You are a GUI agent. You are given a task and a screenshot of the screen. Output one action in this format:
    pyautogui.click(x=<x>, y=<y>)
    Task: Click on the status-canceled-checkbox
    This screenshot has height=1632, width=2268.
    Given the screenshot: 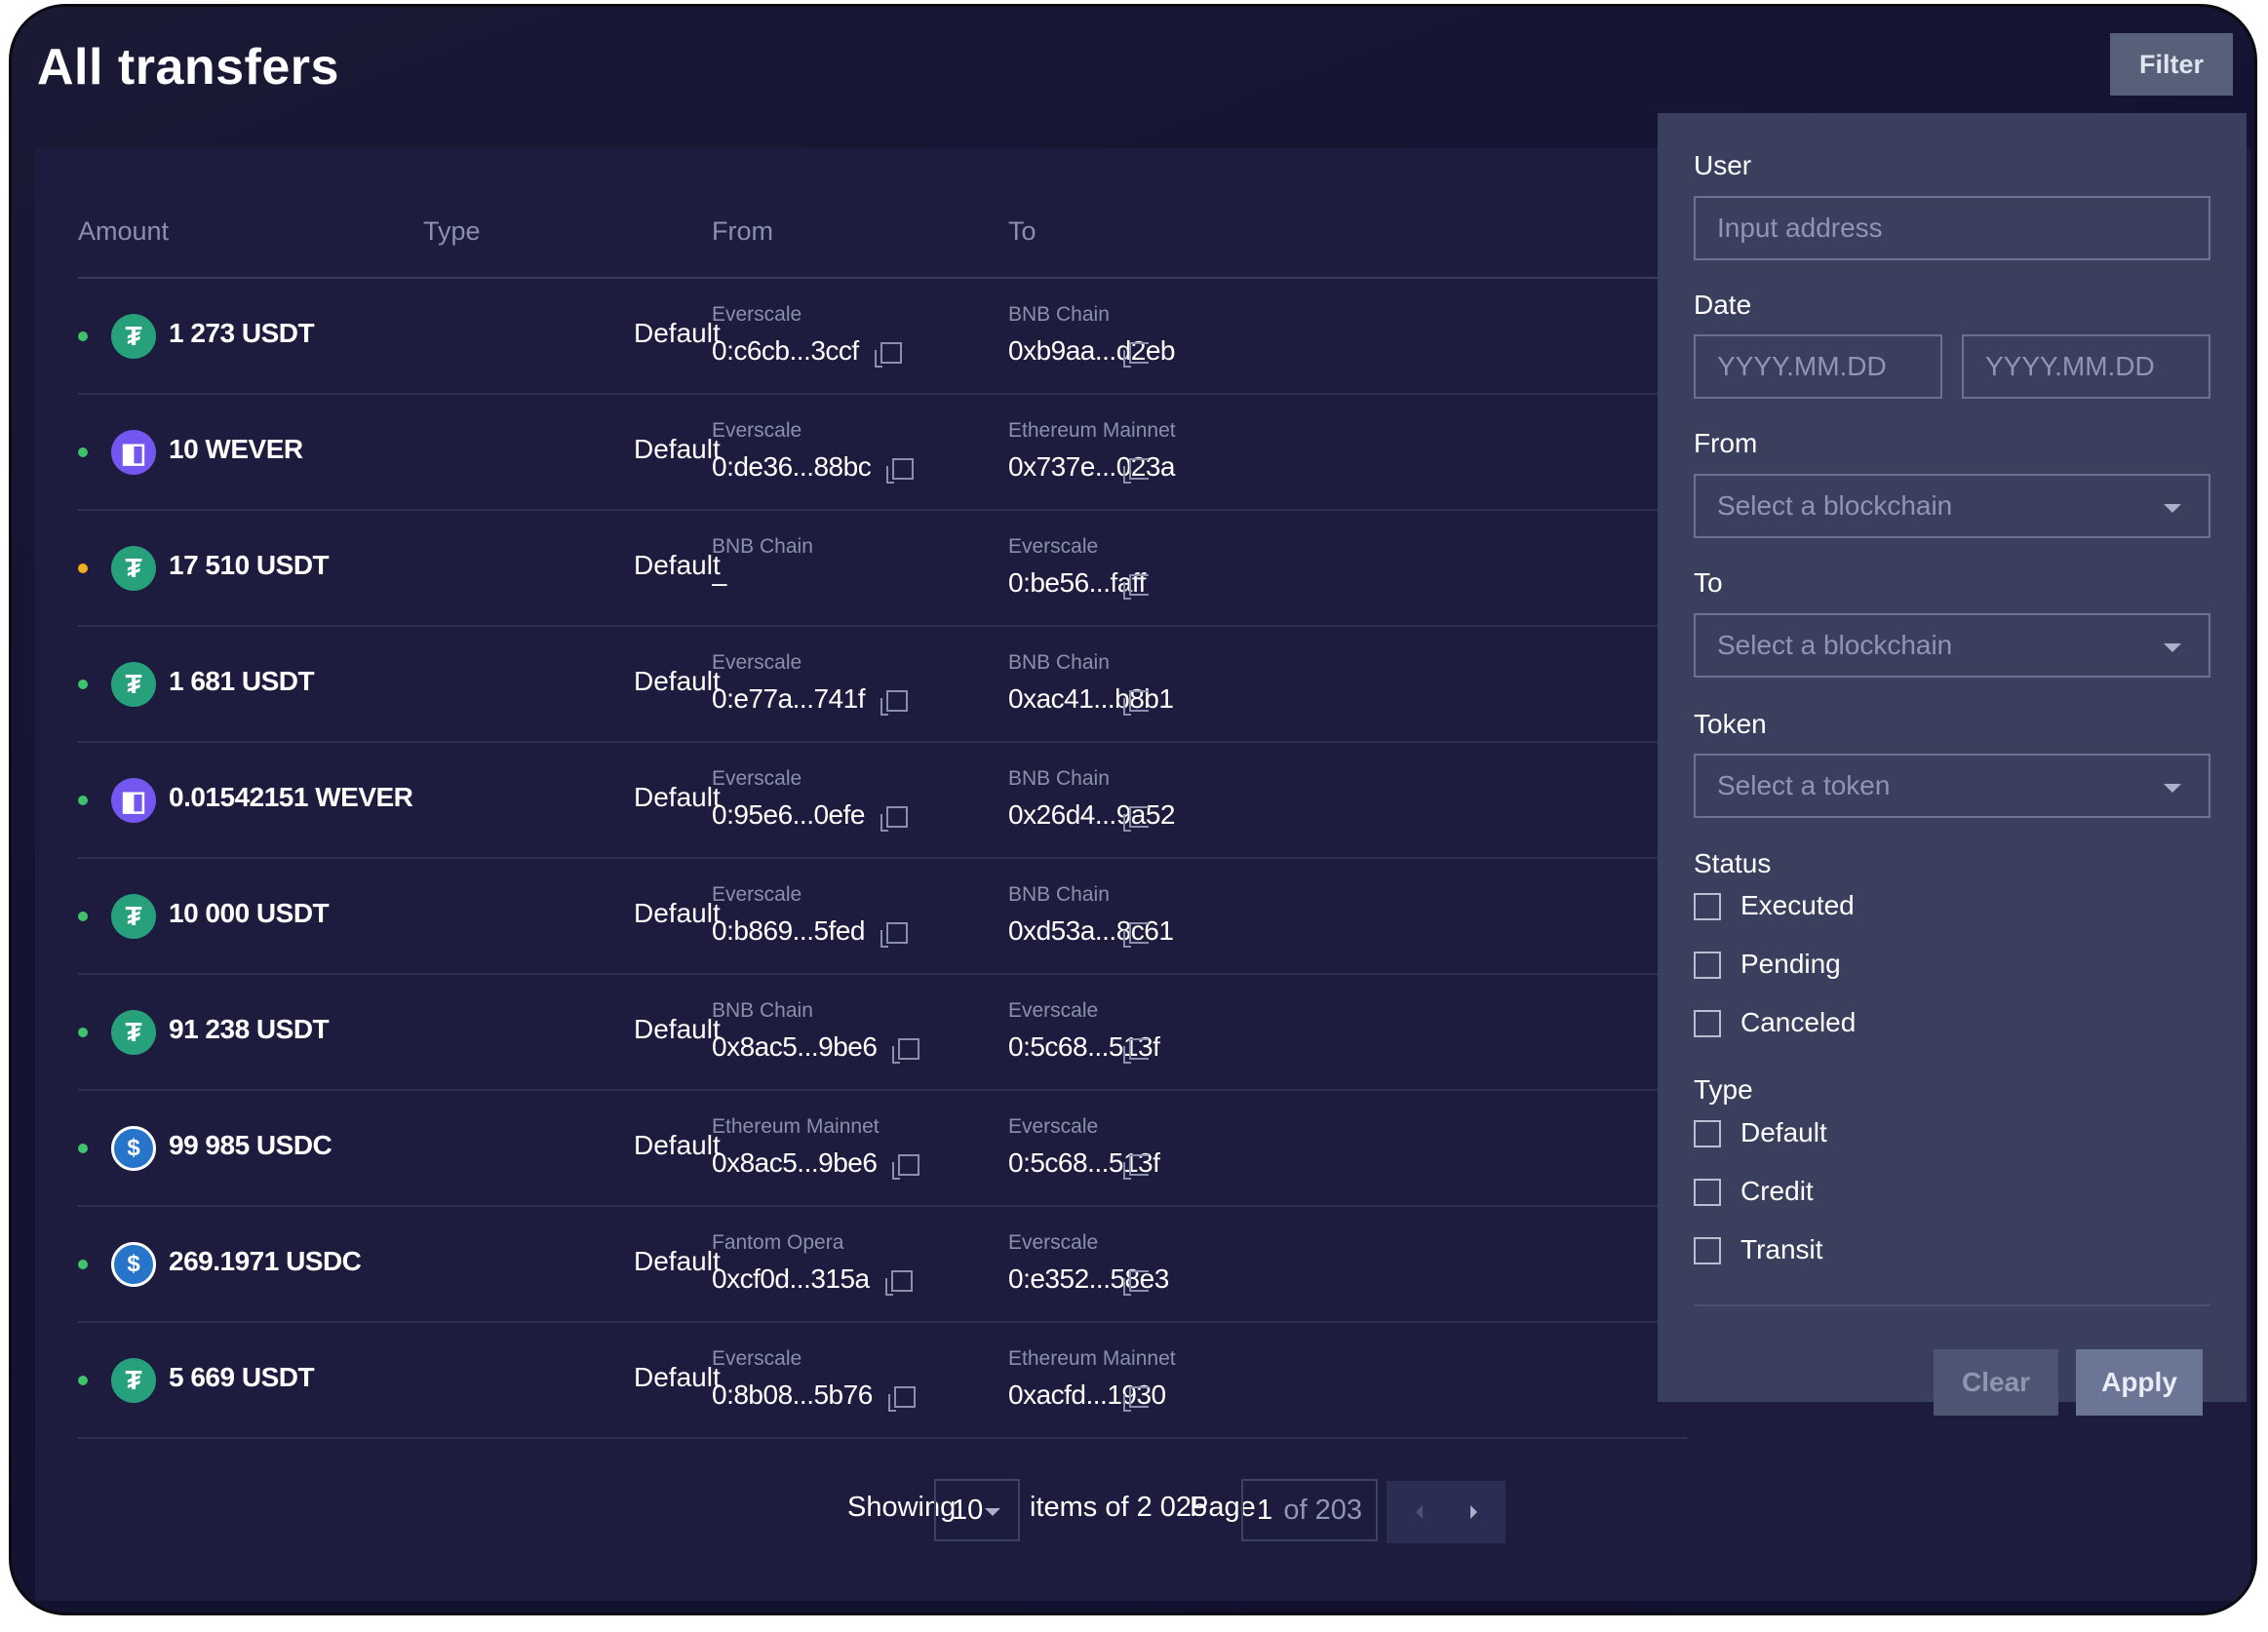 What is the action you would take?
    pyautogui.click(x=1708, y=1023)
    